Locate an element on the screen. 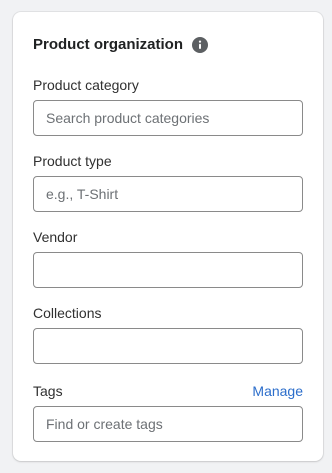 This screenshot has height=473, width=332. product-category-input is located at coordinates (168, 118).